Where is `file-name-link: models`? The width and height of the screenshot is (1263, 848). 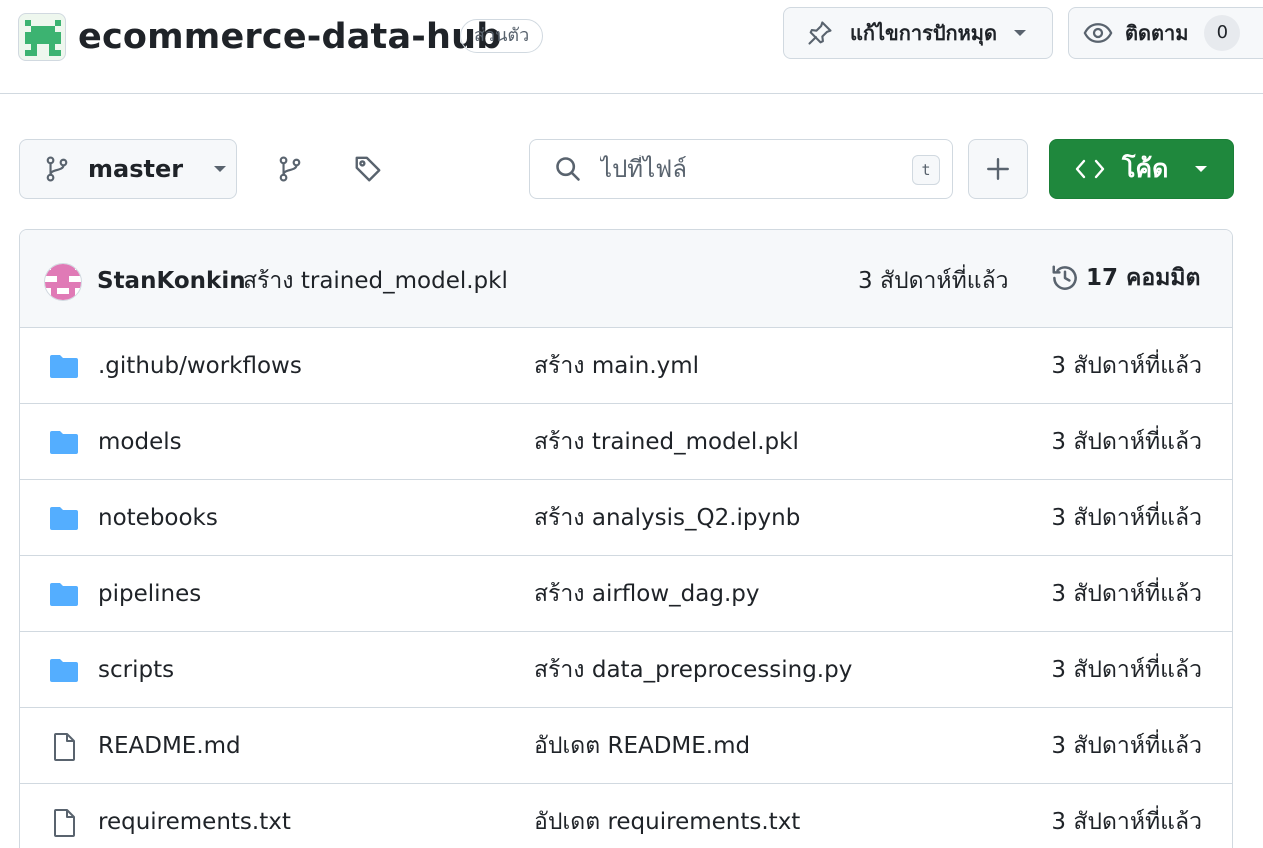 file-name-link: models is located at coordinates (140, 442).